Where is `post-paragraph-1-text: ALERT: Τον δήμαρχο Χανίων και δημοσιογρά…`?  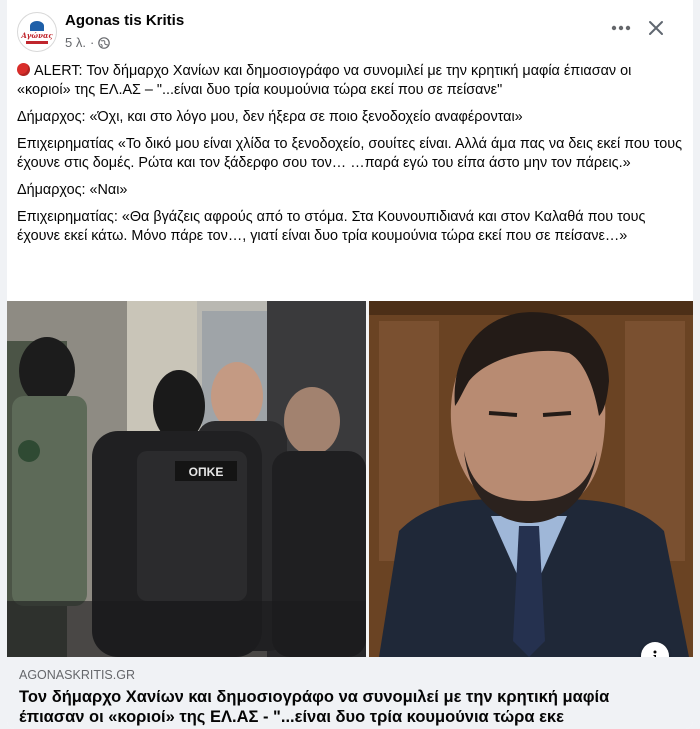
post-paragraph-1-text: ALERT: Τον δήμαρχο Χανίων και δημοσιογρά… is located at coordinates (324, 80).